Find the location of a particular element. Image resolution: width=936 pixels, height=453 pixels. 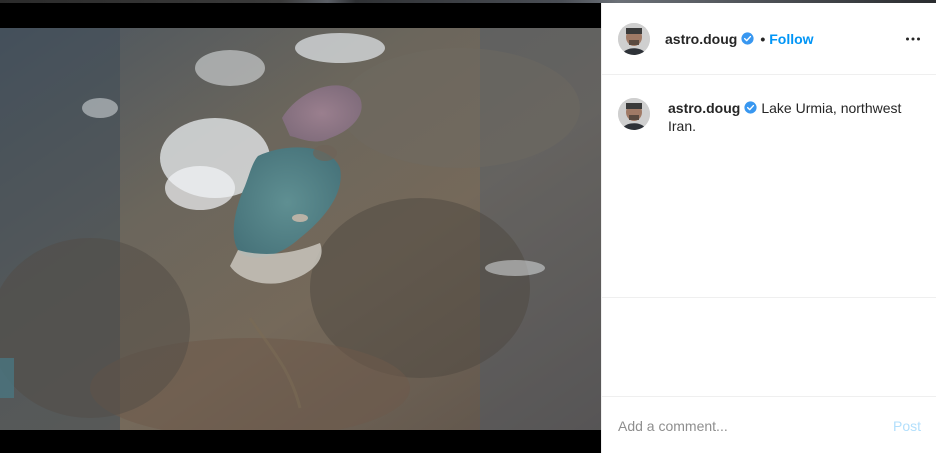

caption-row: astro.doug Lake Urmia, northwest Iran. is located at coordinates (769, 115).